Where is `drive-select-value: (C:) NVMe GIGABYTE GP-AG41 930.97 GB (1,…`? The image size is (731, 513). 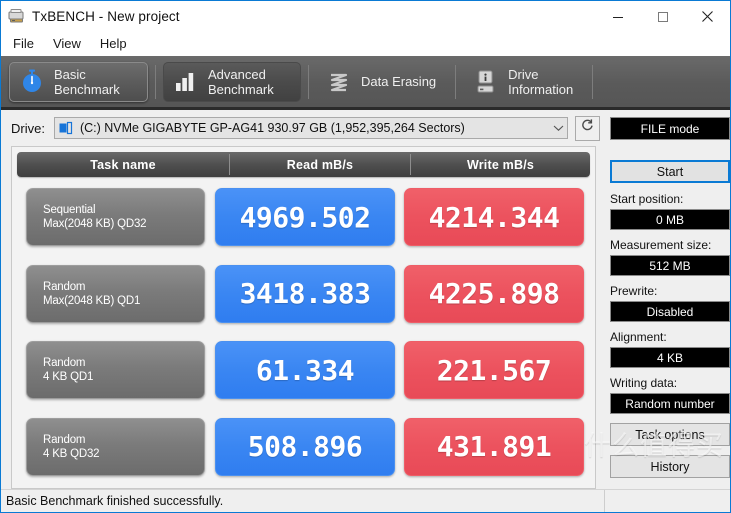
drive-select-value: (C:) NVMe GIGABYTE GP-AG41 930.97 GB (1,… is located at coordinates (272, 128).